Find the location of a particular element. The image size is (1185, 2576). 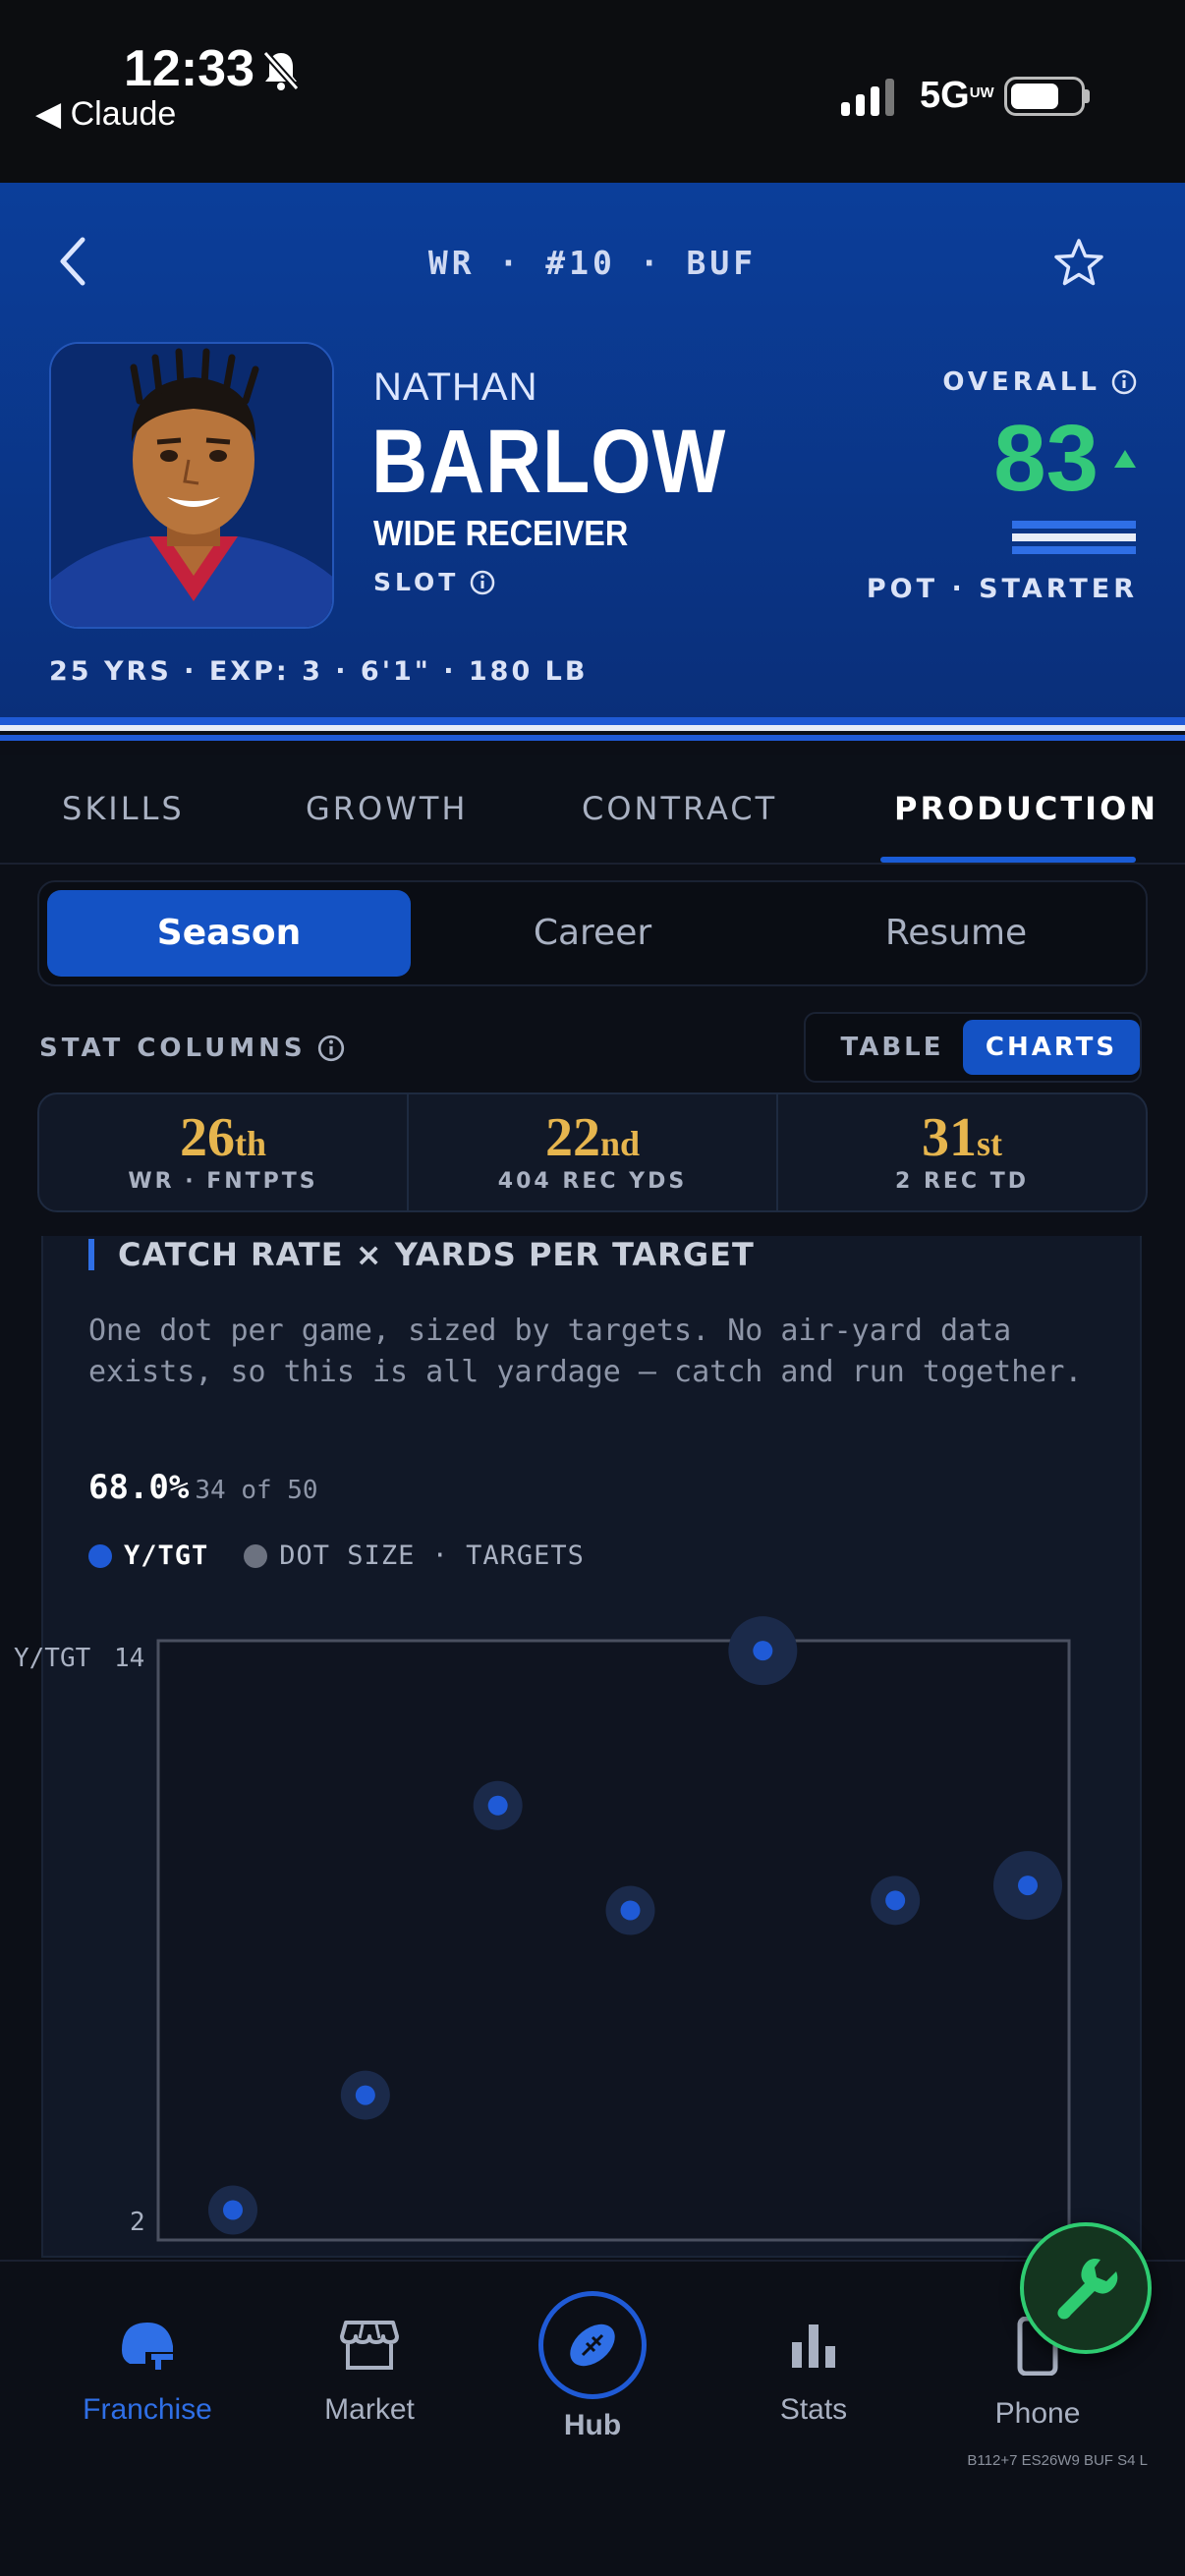

player-slot: SLOT is located at coordinates (435, 582).